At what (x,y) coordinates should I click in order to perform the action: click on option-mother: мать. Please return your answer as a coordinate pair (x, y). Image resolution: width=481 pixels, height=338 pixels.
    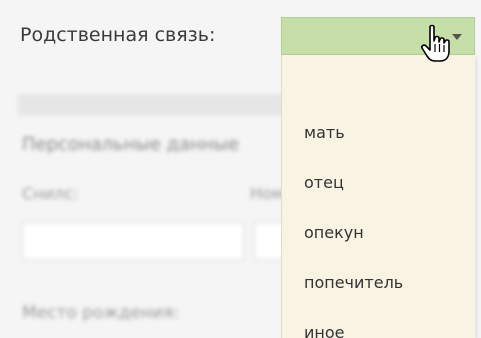
    Looking at the image, I should click on (324, 132).